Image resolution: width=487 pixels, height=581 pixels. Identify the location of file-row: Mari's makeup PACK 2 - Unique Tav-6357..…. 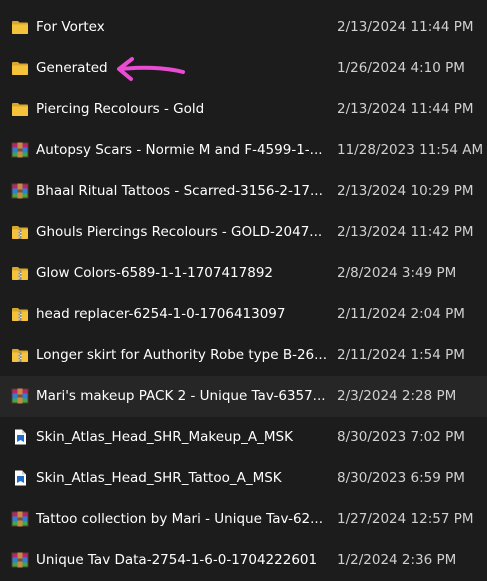
(243, 396).